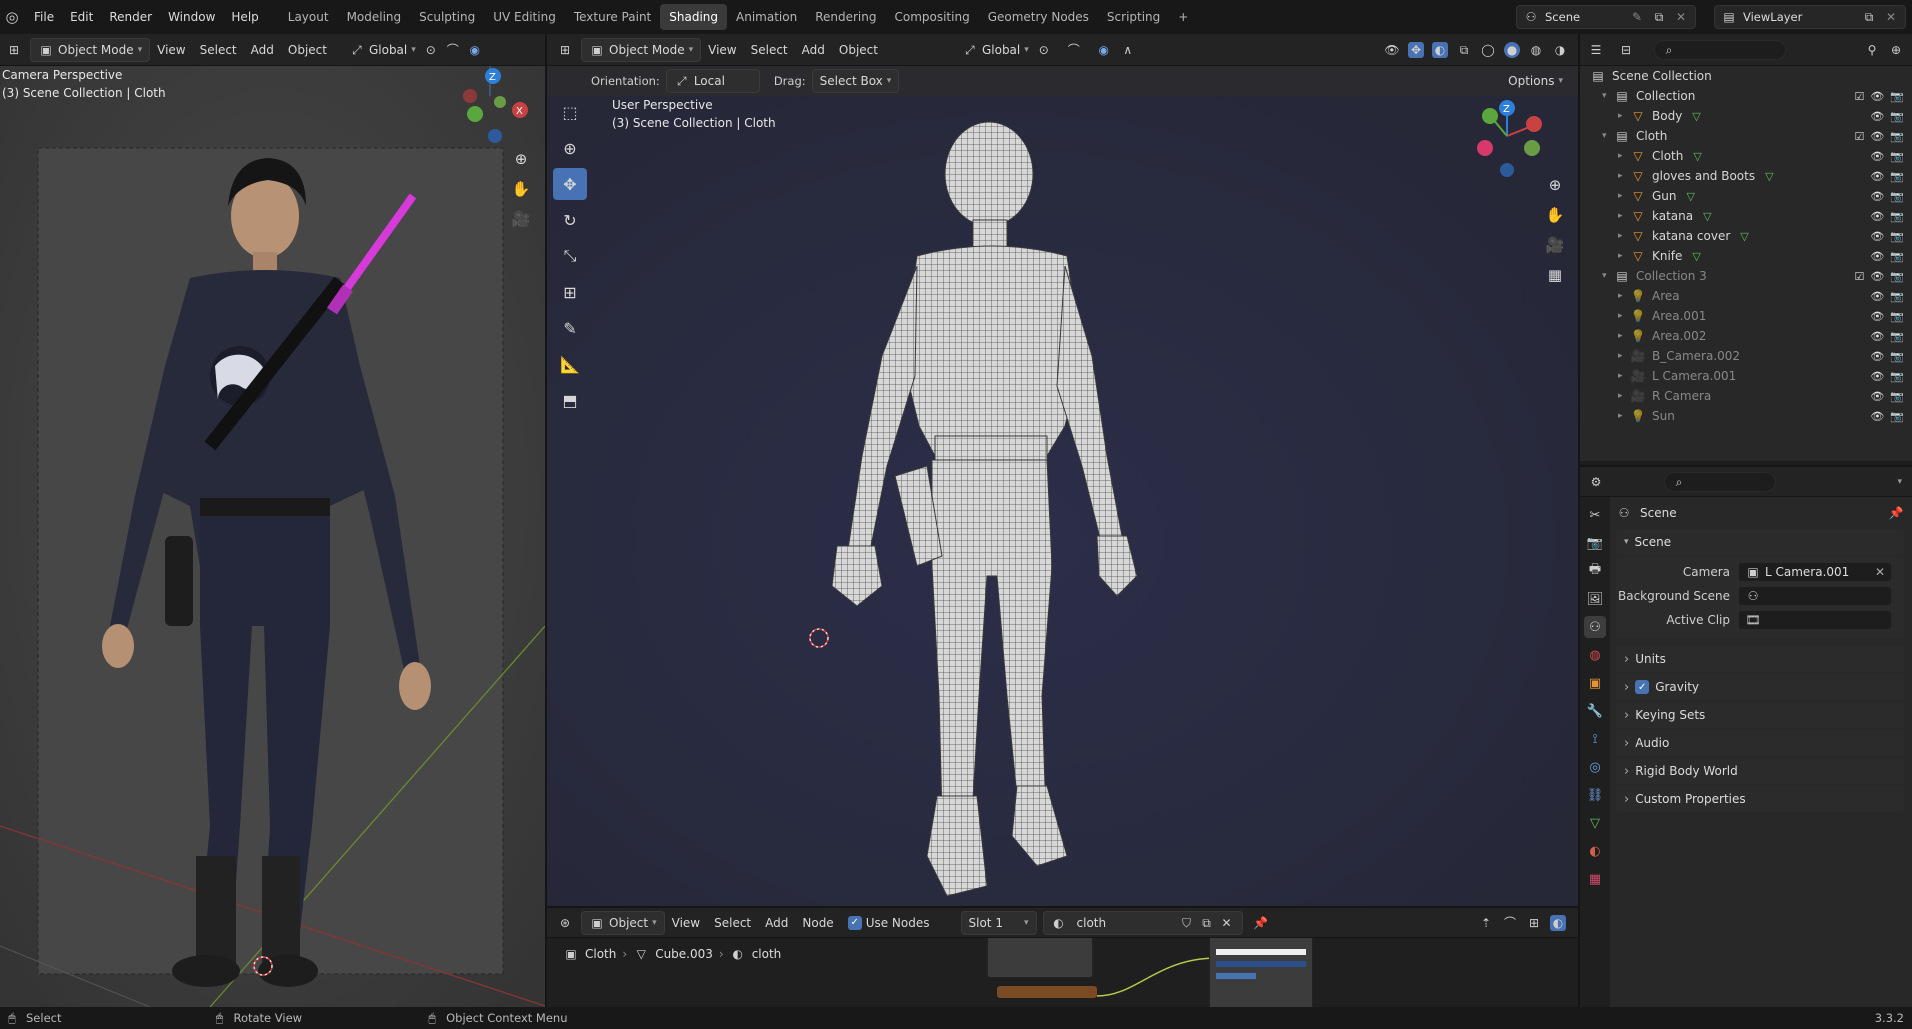  I want to click on menu-render: Render, so click(130, 17).